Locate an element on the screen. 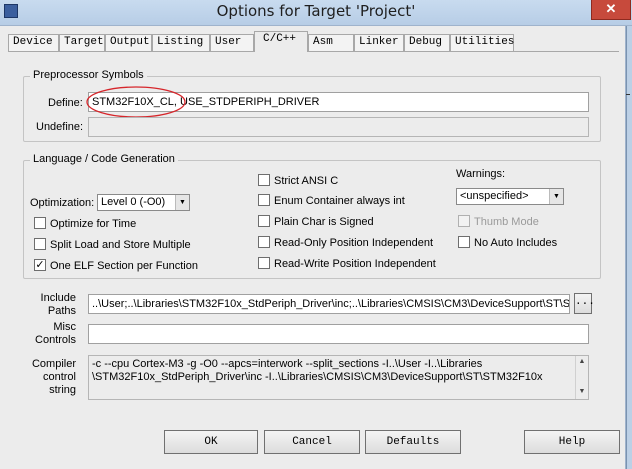 The height and width of the screenshot is (469, 632). close-button: ✕ is located at coordinates (611, 10).